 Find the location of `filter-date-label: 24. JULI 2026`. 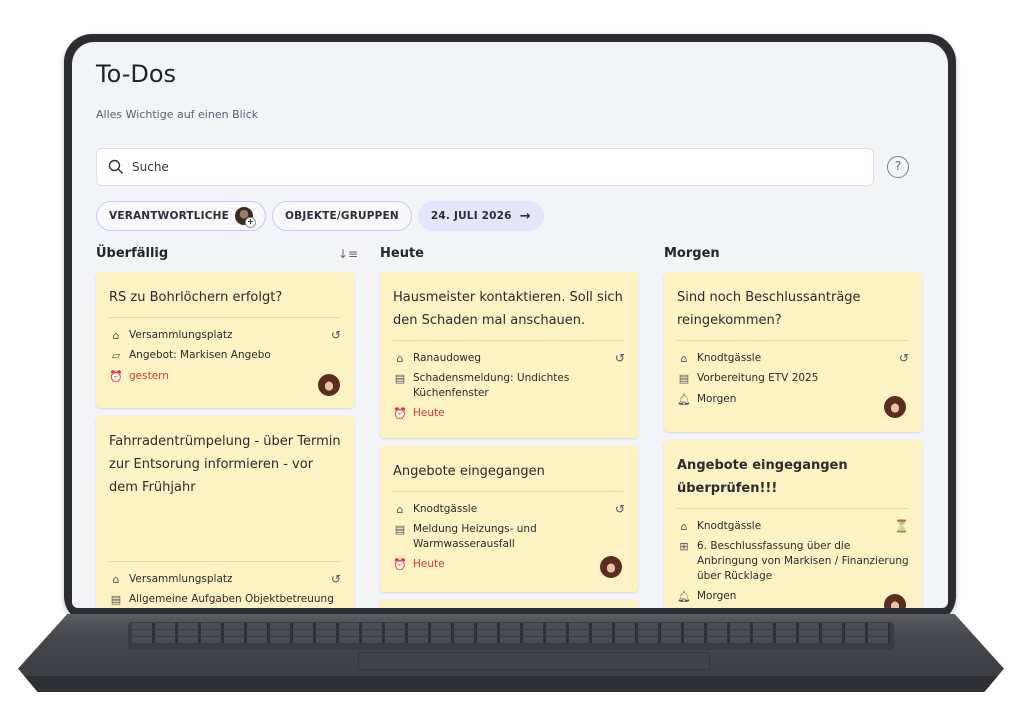

filter-date-label: 24. JULI 2026 is located at coordinates (471, 216).